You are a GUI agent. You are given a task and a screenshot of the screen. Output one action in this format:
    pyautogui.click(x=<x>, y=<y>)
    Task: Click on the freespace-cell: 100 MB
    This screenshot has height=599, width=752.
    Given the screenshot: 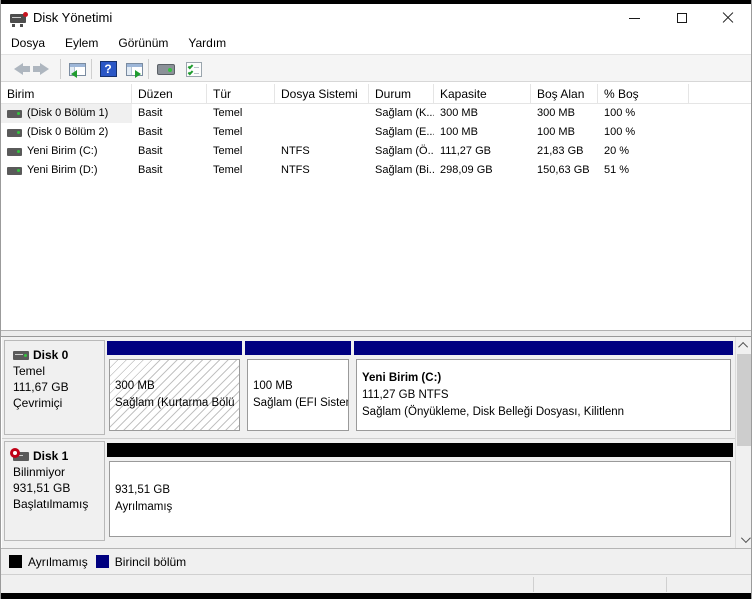 What is the action you would take?
    pyautogui.click(x=556, y=132)
    